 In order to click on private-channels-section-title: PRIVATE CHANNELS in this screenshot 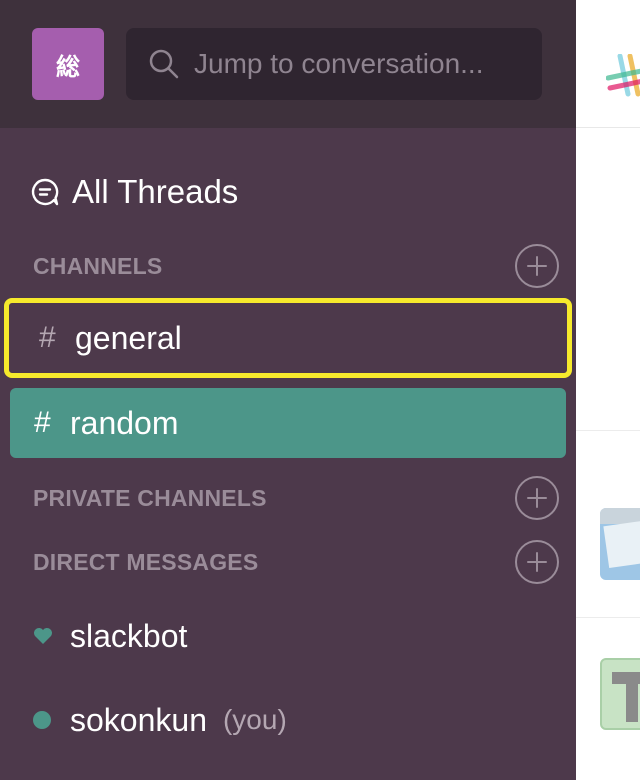, I will do `click(150, 498)`.